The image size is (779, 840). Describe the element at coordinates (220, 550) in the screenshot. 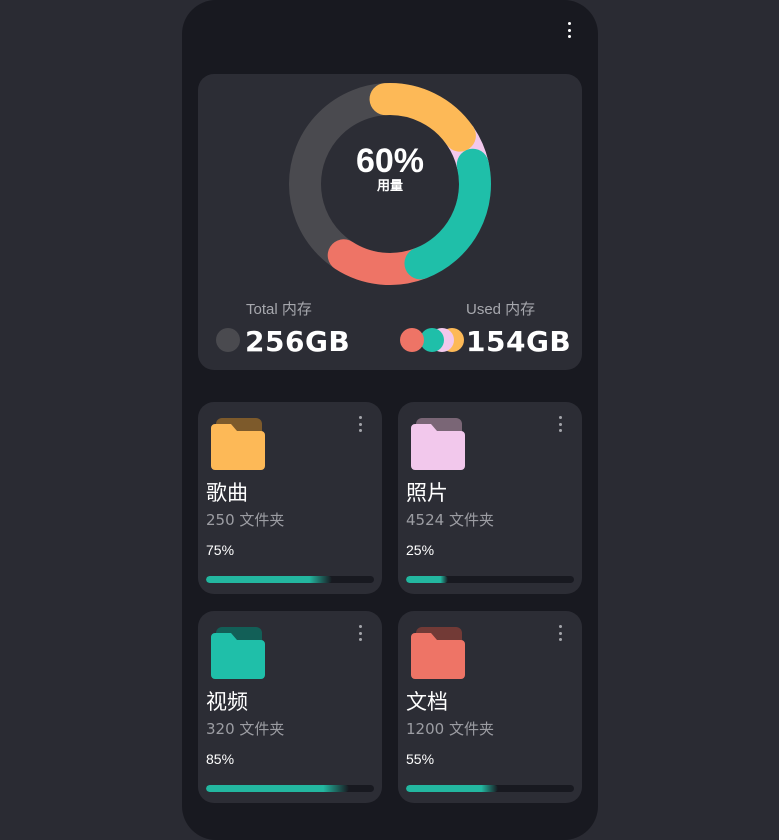

I see `category-percent: 75%` at that location.